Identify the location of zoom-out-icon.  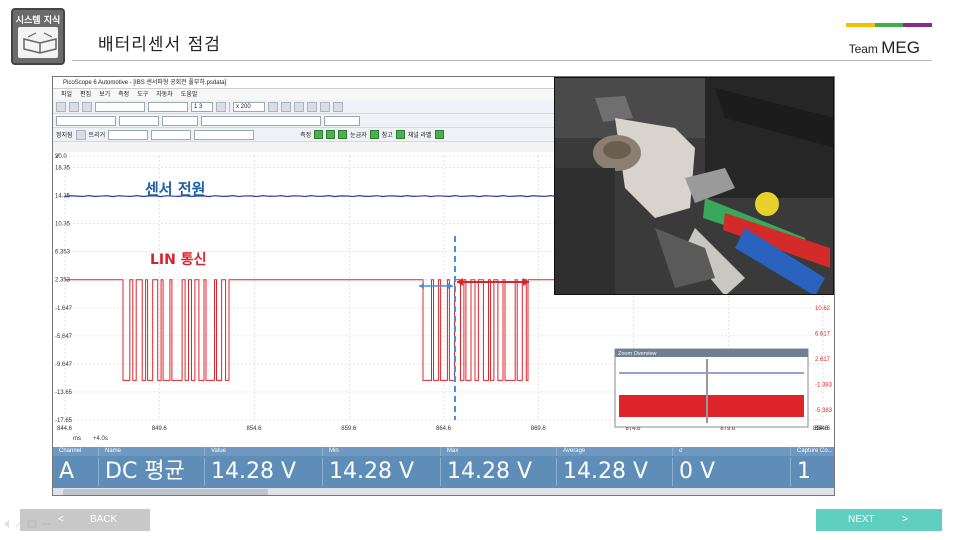
(312, 106).